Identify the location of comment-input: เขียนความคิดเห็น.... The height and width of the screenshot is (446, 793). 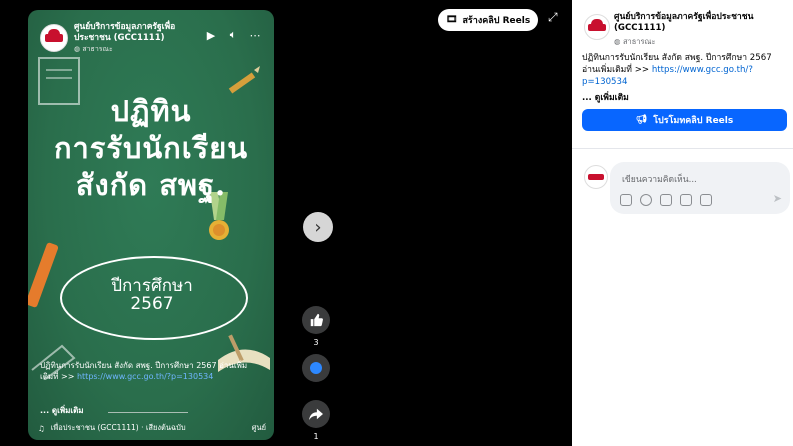
(659, 179).